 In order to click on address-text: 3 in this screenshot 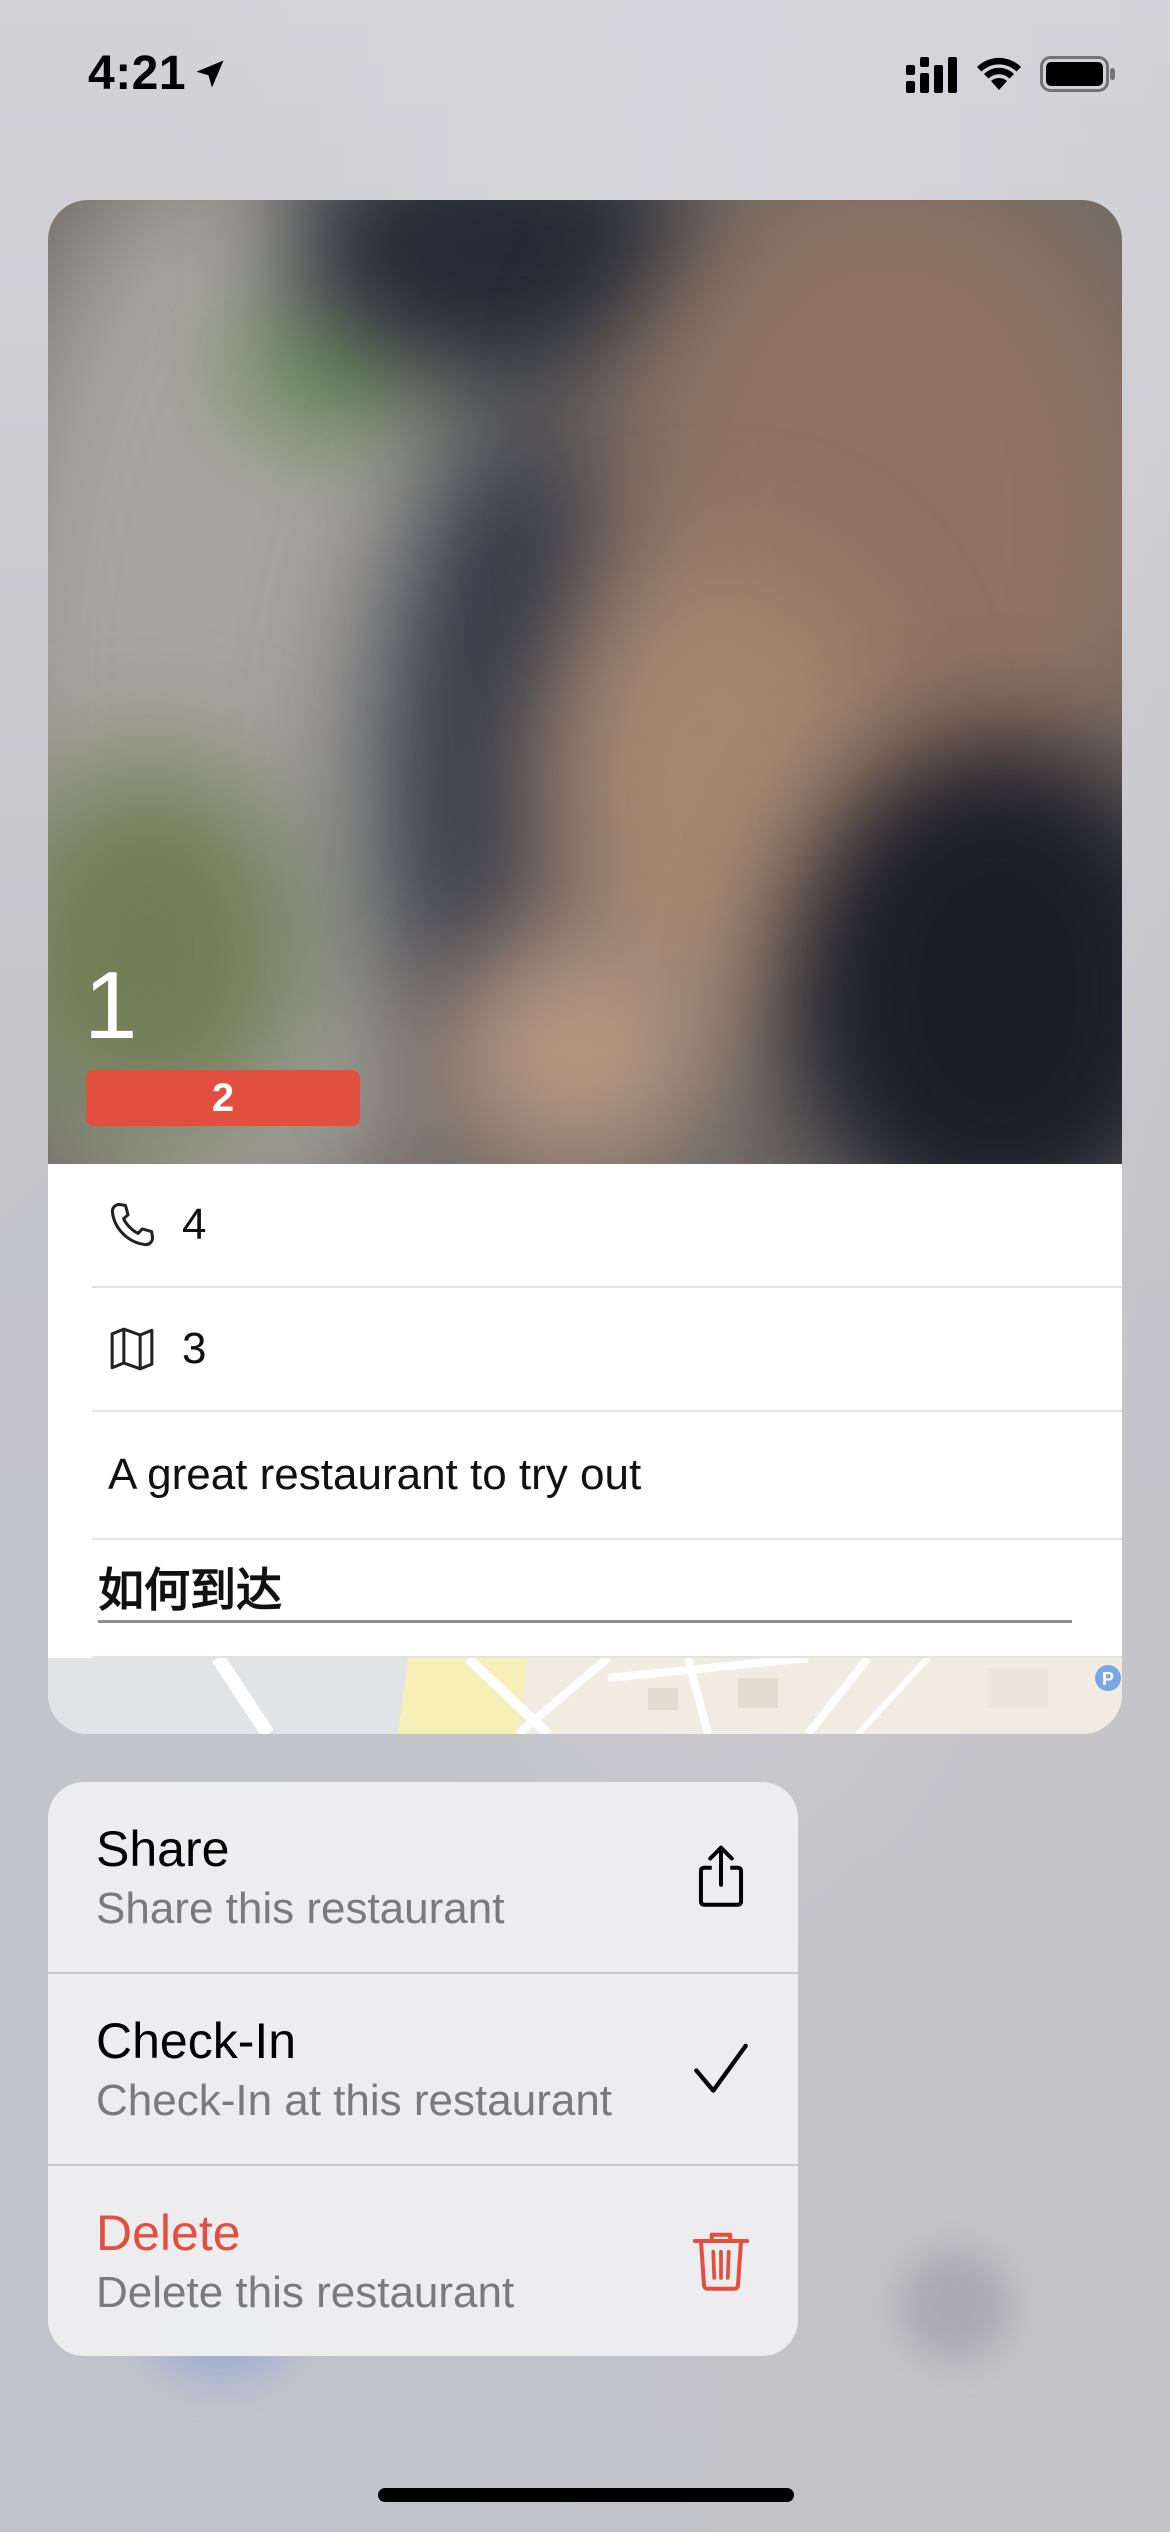, I will do `click(194, 1348)`.